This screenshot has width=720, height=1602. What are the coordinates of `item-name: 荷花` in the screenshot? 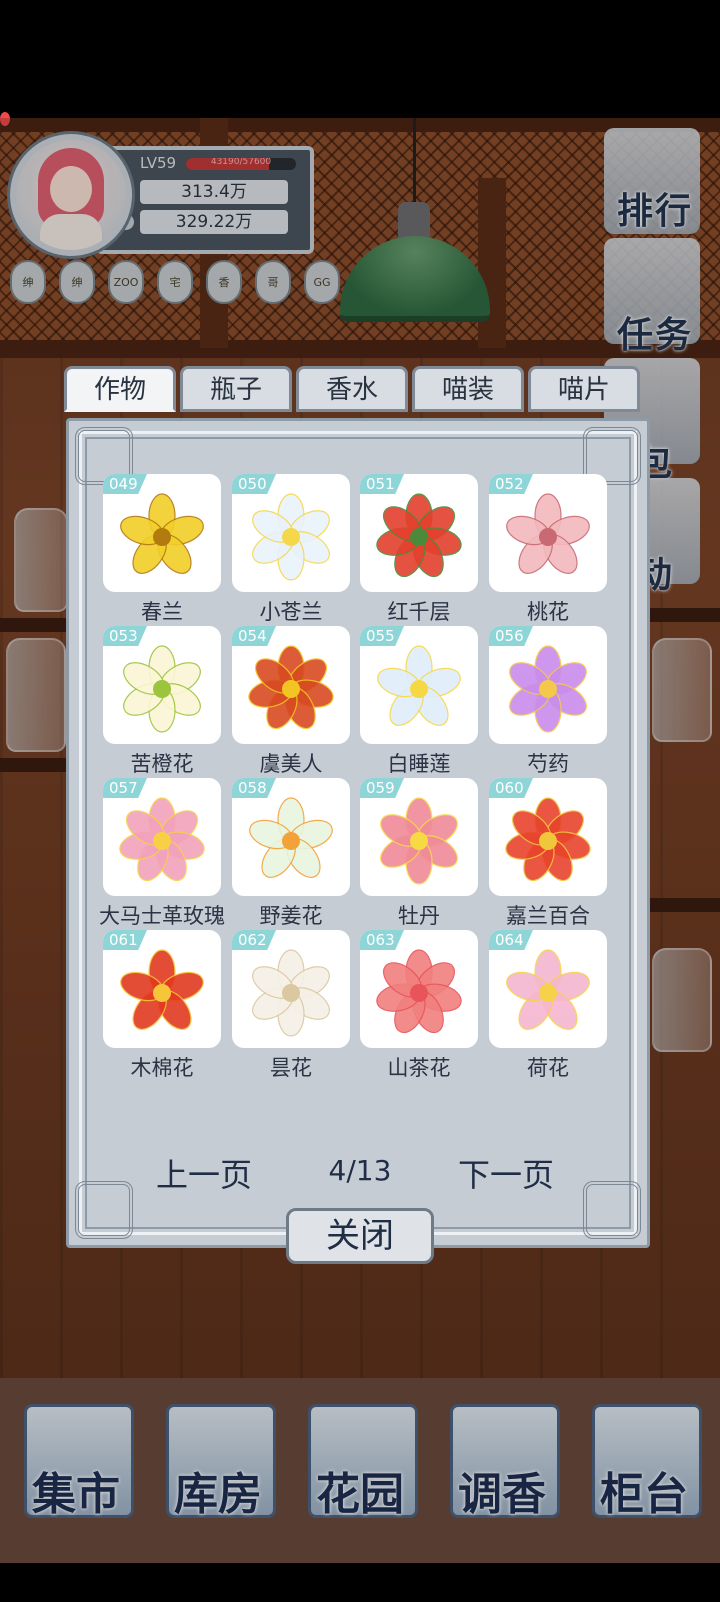 It's located at (548, 1068).